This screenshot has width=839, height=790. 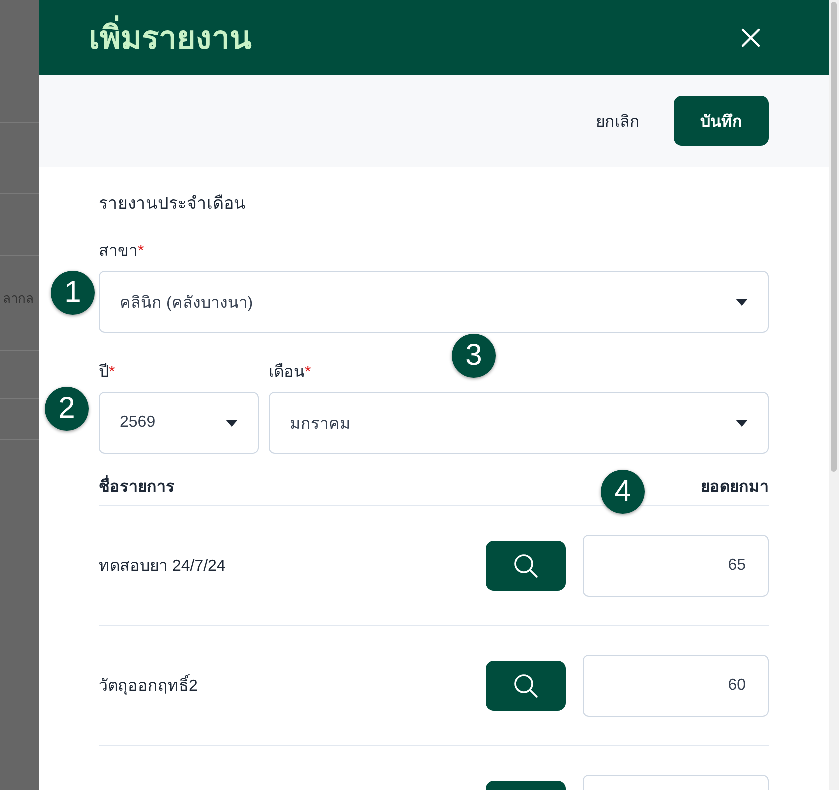 I want to click on column-header: ชื่อรายการ, so click(x=137, y=486).